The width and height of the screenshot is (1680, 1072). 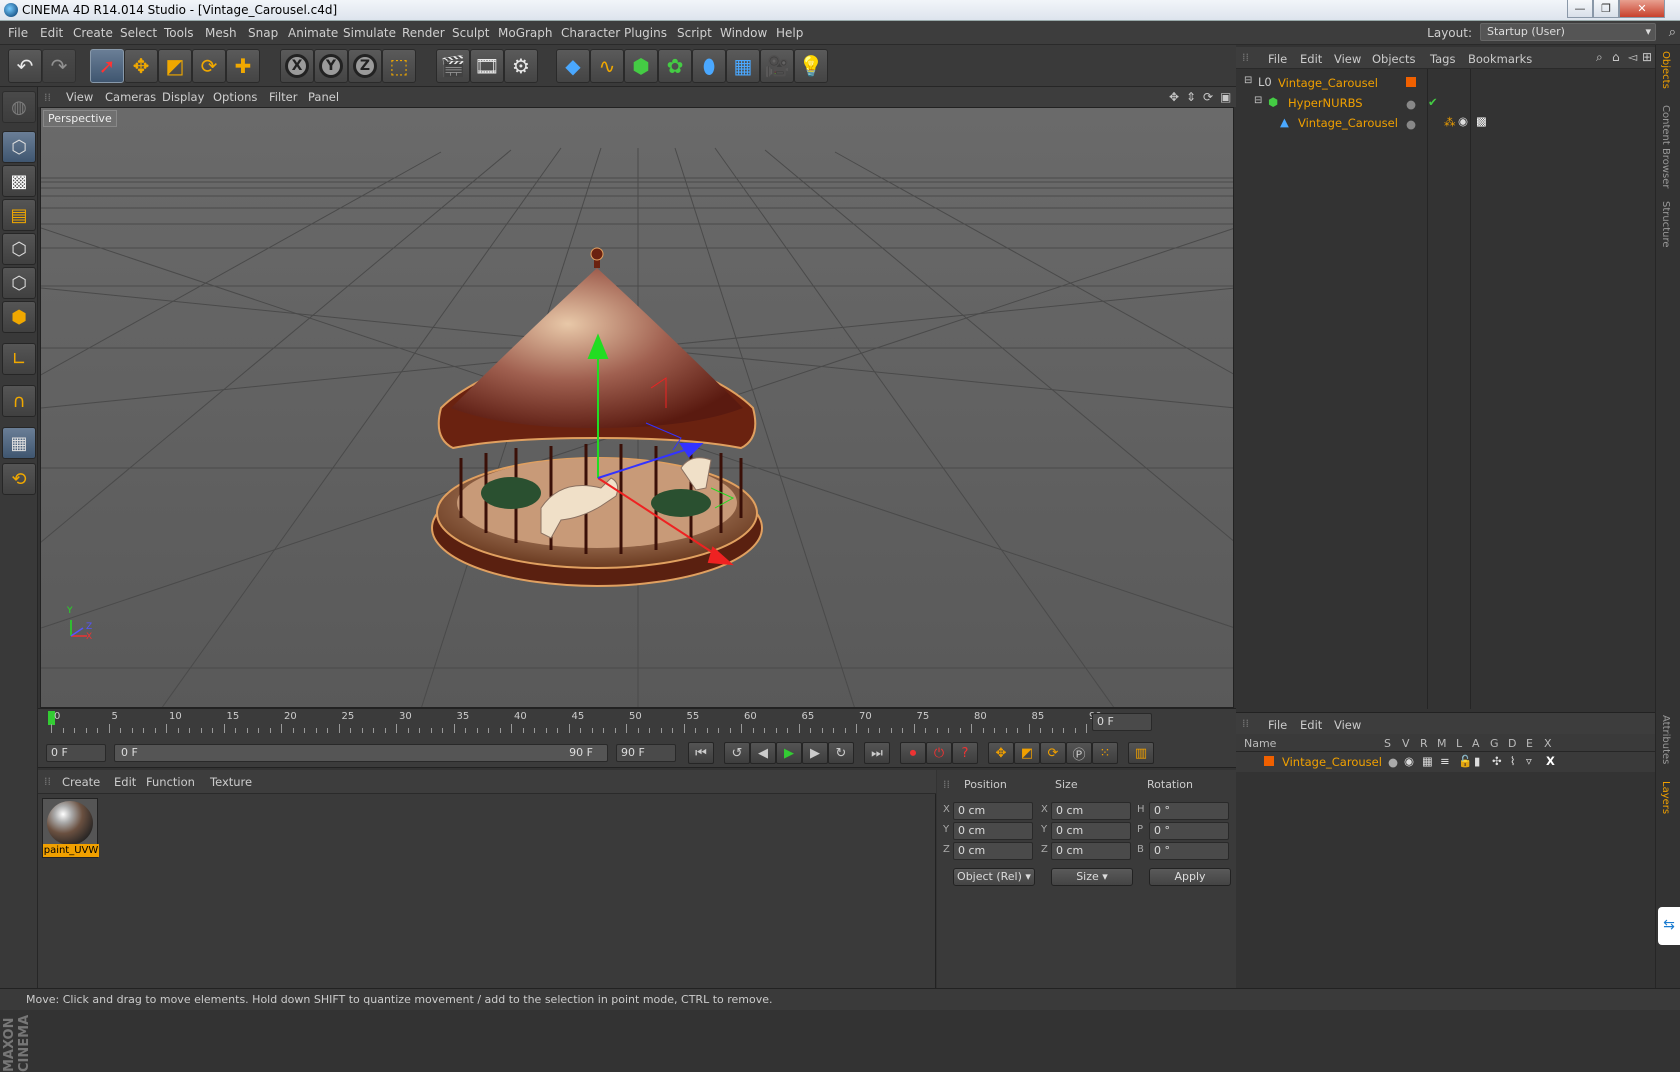 What do you see at coordinates (179, 33) in the screenshot?
I see `menu-tools: Tools` at bounding box center [179, 33].